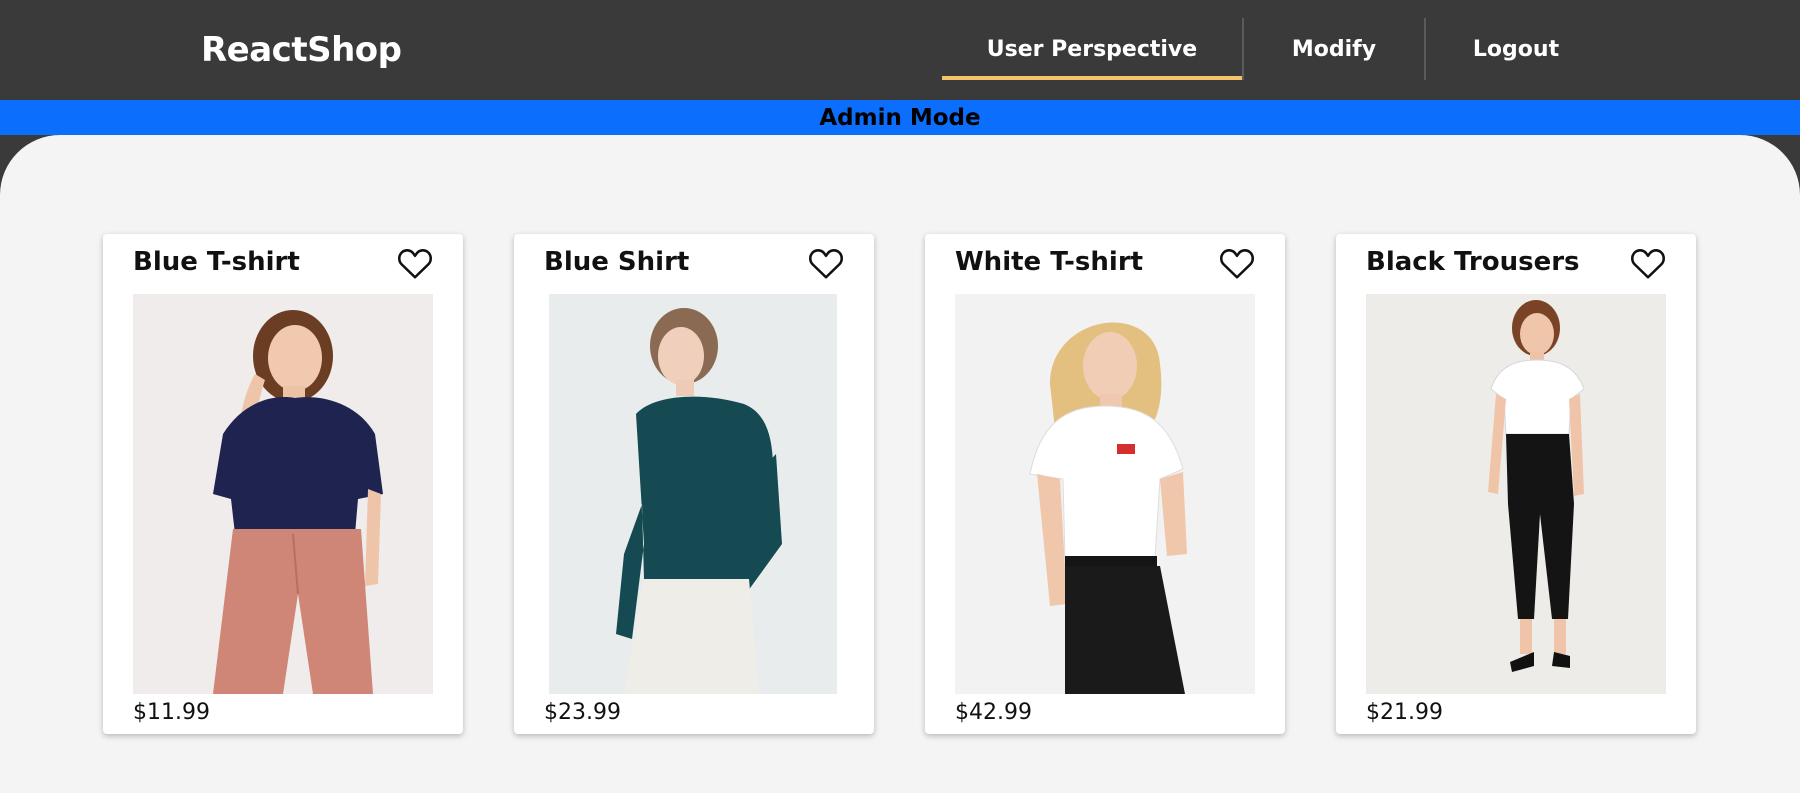  I want to click on nav-logout: Logout, so click(1515, 49).